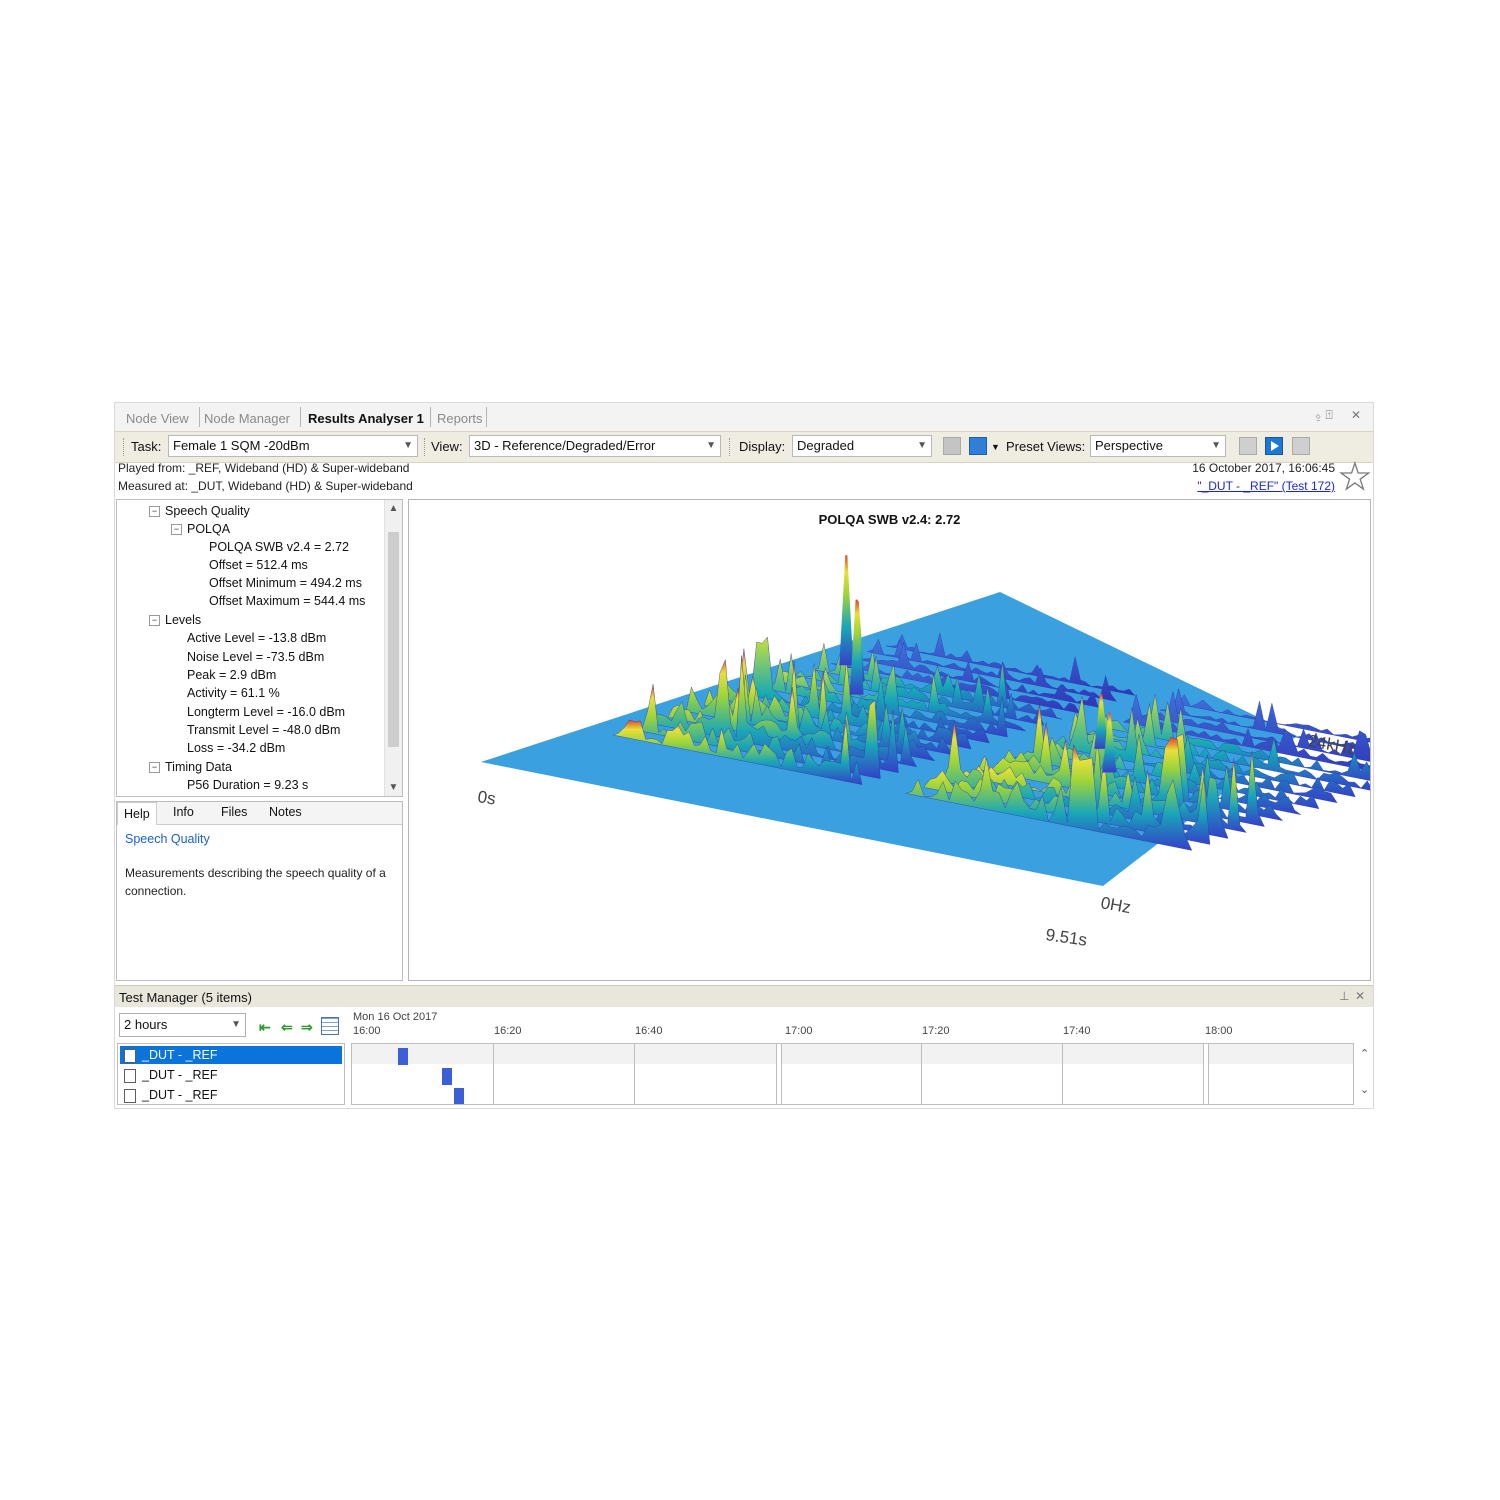  Describe the element at coordinates (1344, 996) in the screenshot. I see `pin-icon: ⊥` at that location.